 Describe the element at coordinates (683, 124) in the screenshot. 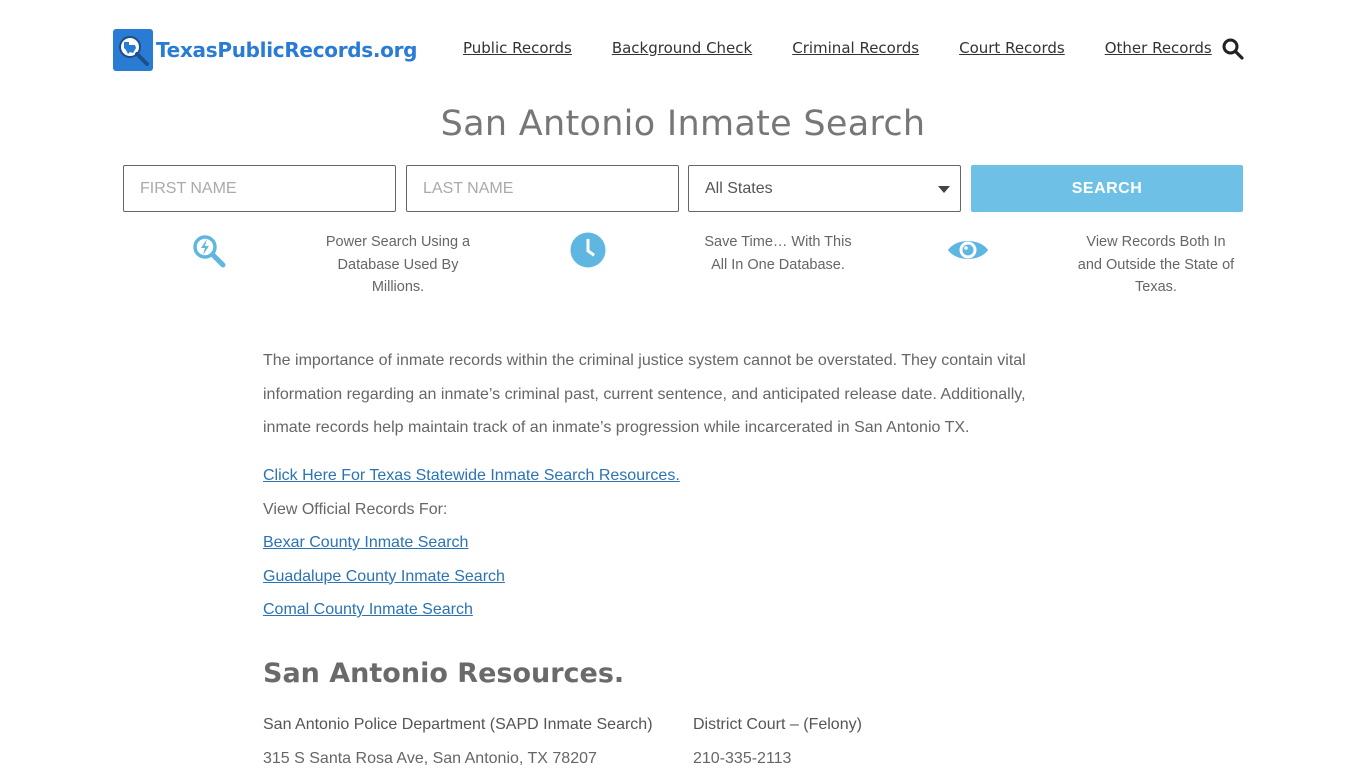

I see `page-title: San Antonio Inmate Search` at that location.